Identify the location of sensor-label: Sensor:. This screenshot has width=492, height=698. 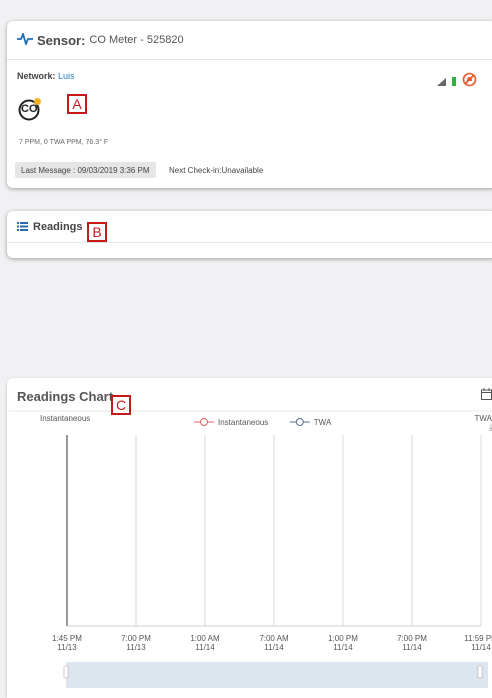
(61, 40).